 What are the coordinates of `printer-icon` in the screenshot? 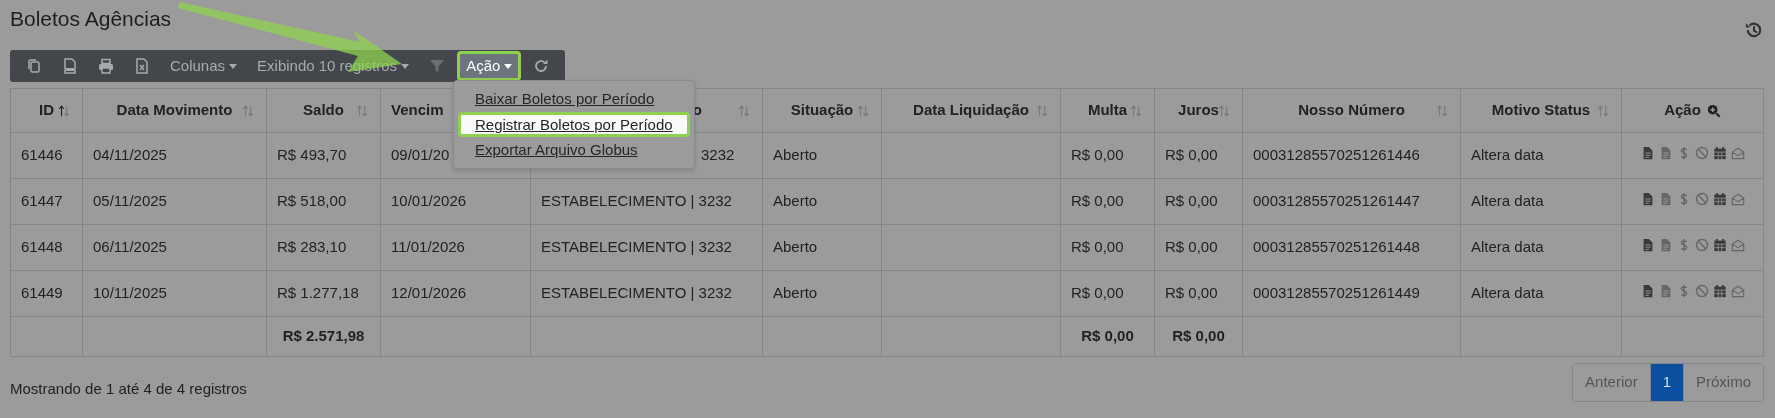 It's located at (106, 66).